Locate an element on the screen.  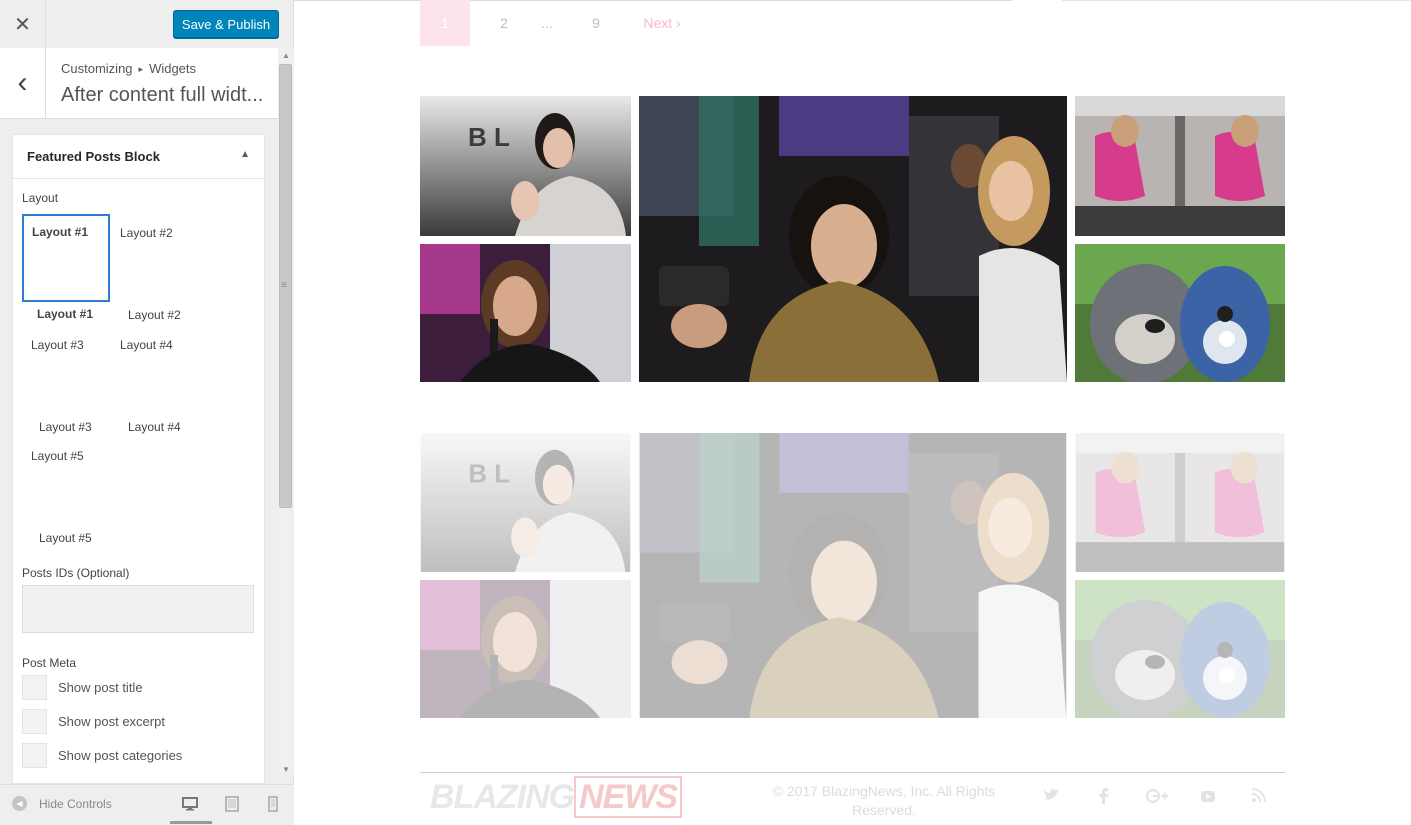
hide-controls-label: Hide Controls is located at coordinates (75, 803).